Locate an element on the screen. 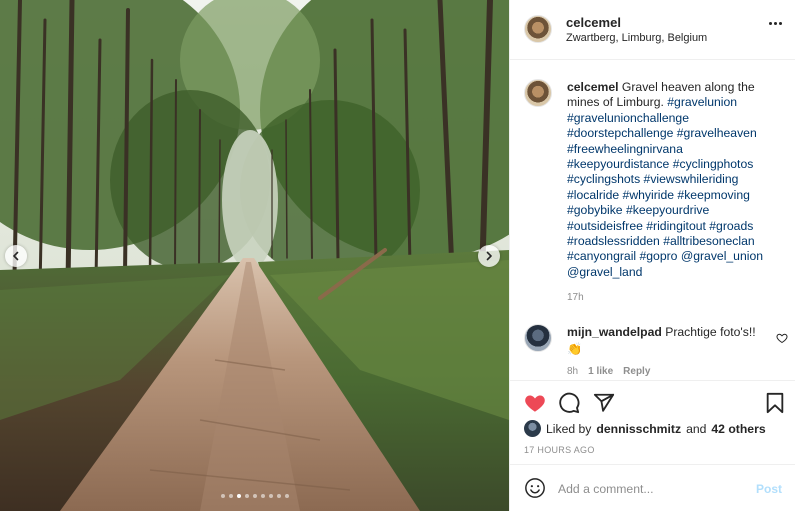 The height and width of the screenshot is (511, 795). comment-meta: 8h 1 like Reply is located at coordinates (608, 371).